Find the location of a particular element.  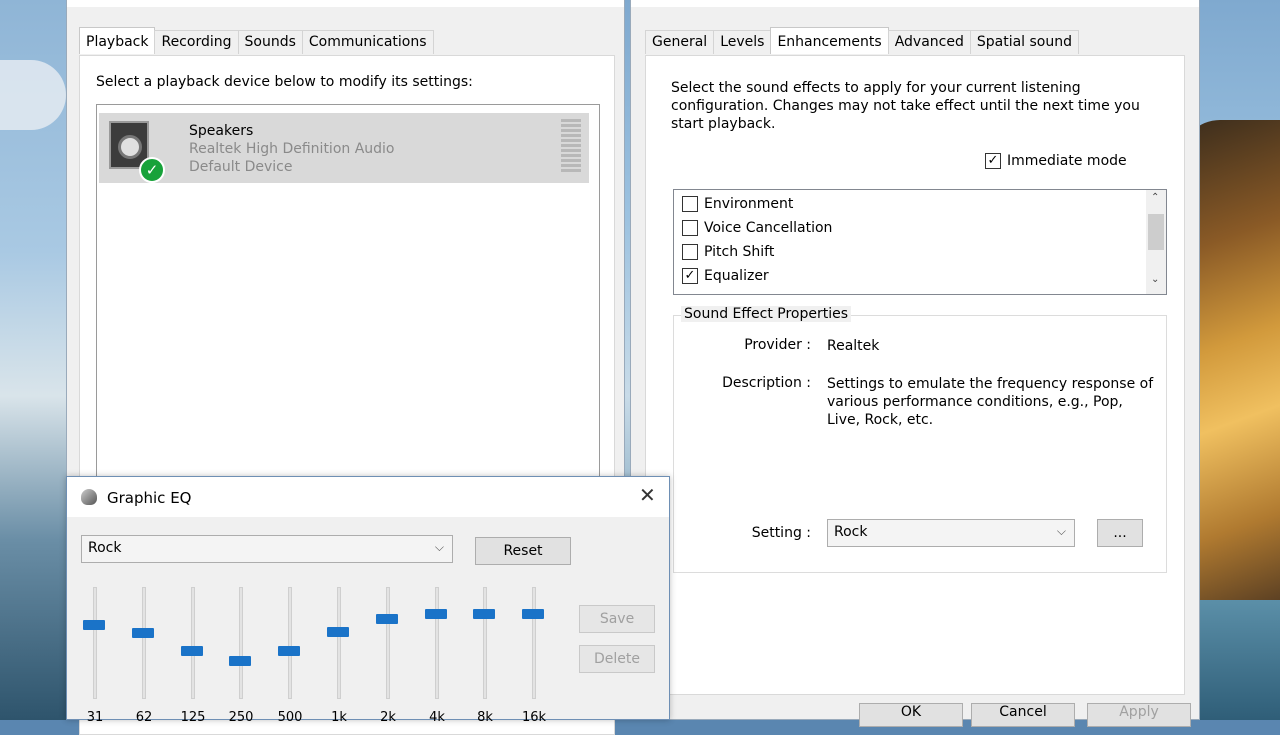

effect-pitch-shift: Pitch Shift is located at coordinates (728, 252).